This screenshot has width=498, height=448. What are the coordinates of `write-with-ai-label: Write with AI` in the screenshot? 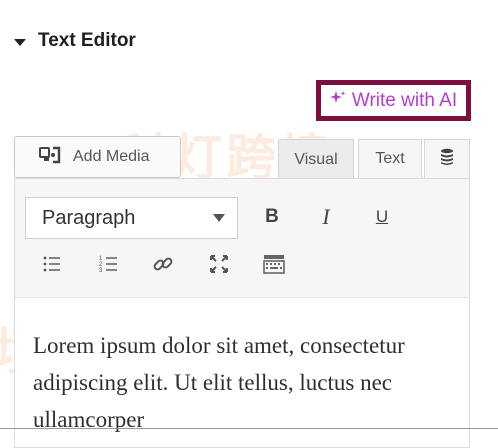 It's located at (404, 100).